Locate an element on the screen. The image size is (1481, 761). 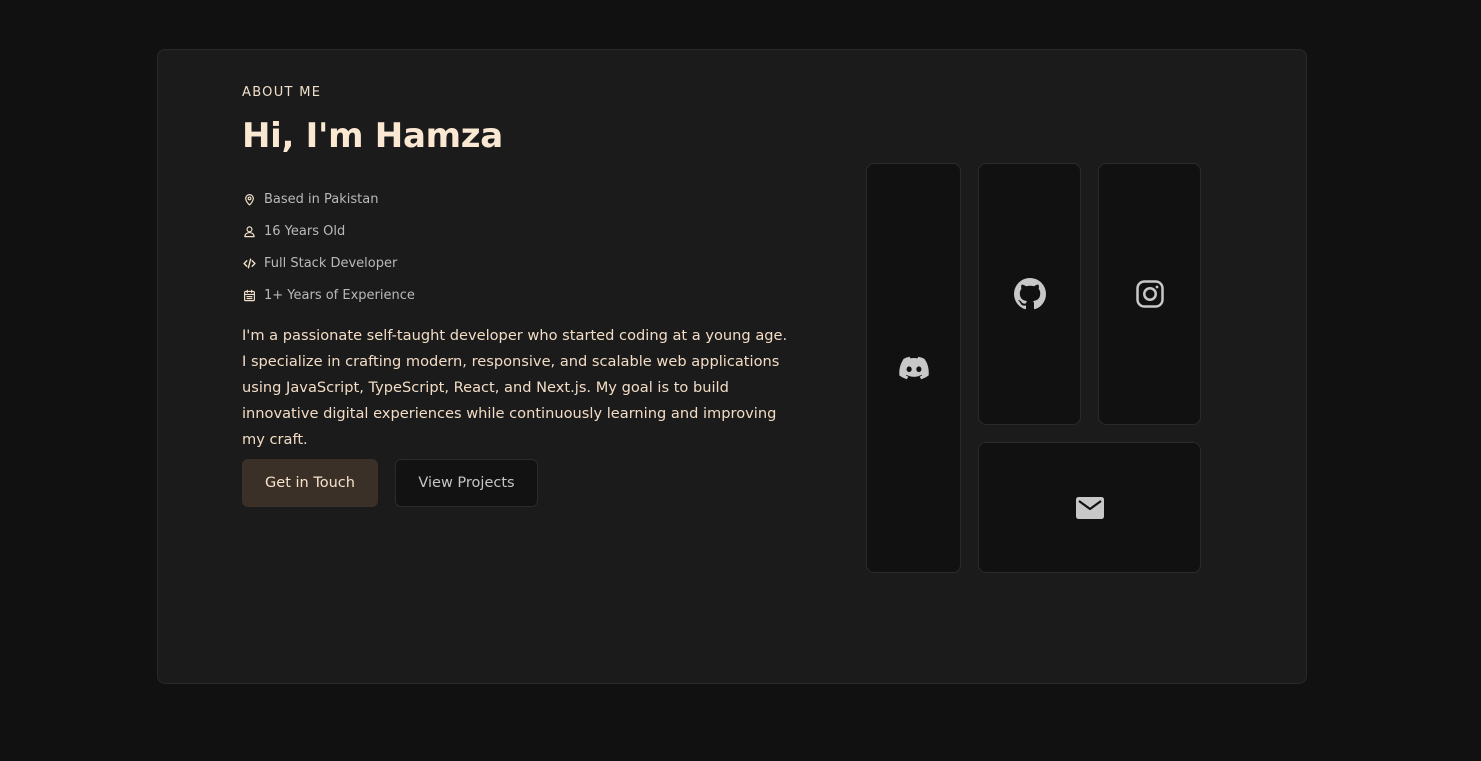
fact-experience: 1+ Years of Experience is located at coordinates (328, 295).